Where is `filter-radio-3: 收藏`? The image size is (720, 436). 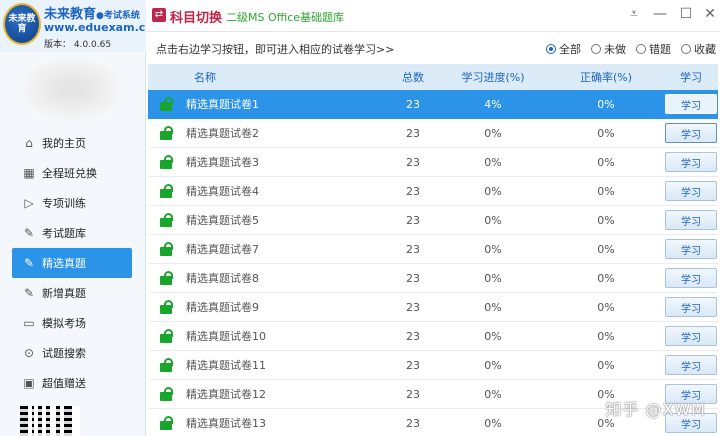 filter-radio-3: 收藏 is located at coordinates (698, 49).